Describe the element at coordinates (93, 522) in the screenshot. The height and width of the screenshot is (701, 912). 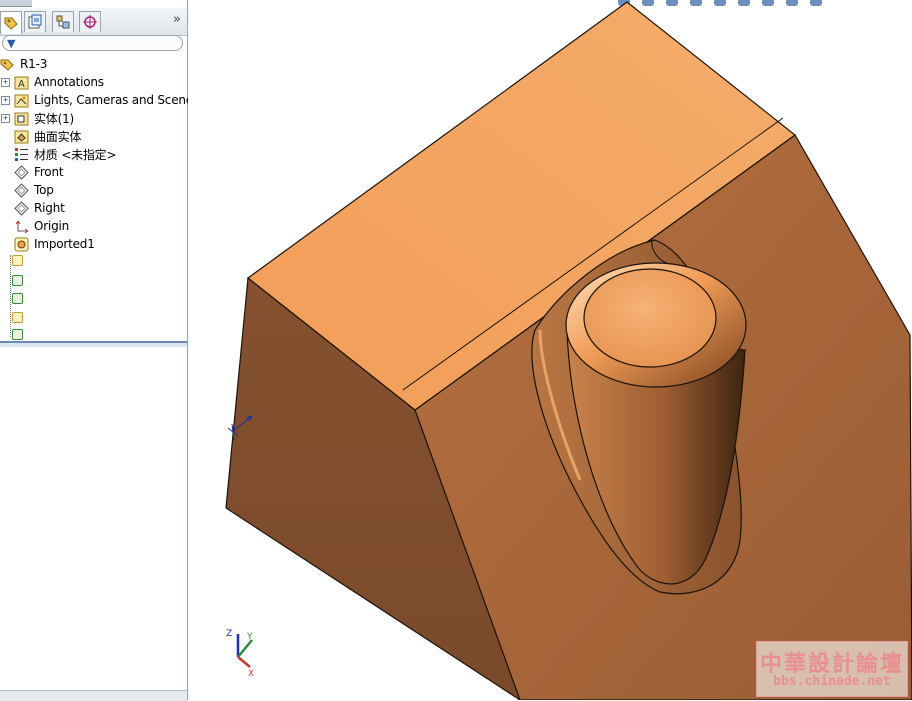
I see `lower-pane` at that location.